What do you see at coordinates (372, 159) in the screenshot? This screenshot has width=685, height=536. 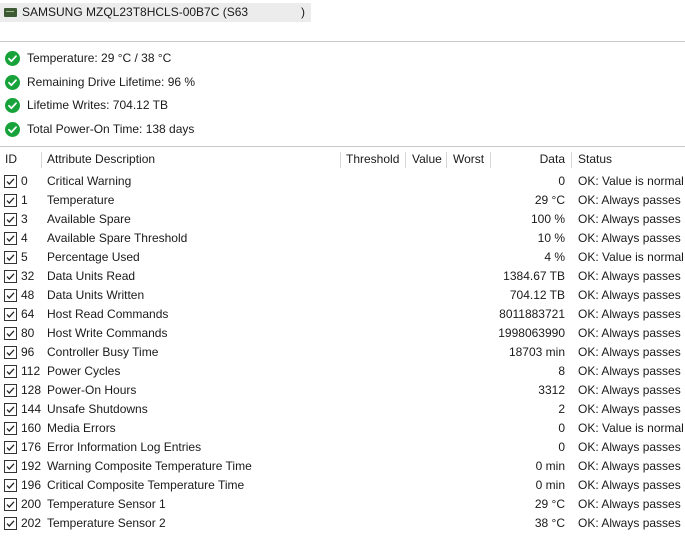 I see `column-header-threshold: Threshold` at bounding box center [372, 159].